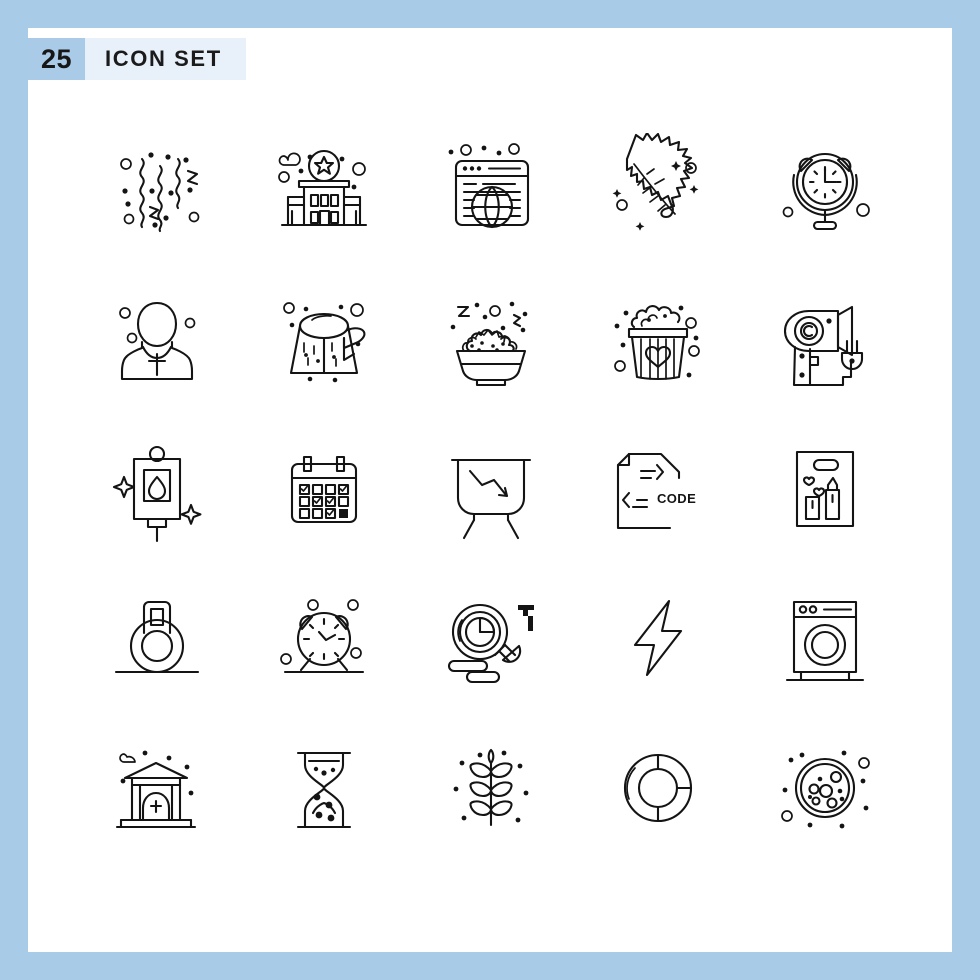 Image resolution: width=980 pixels, height=980 pixels. I want to click on icon-cell-donut-chart, so click(658, 788).